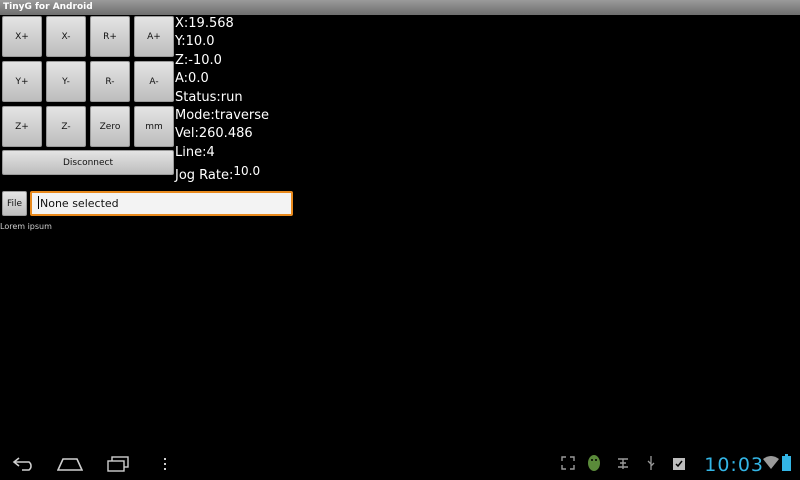  Describe the element at coordinates (214, 134) in the screenshot. I see `velocity-readout: Vel:260.486` at that location.